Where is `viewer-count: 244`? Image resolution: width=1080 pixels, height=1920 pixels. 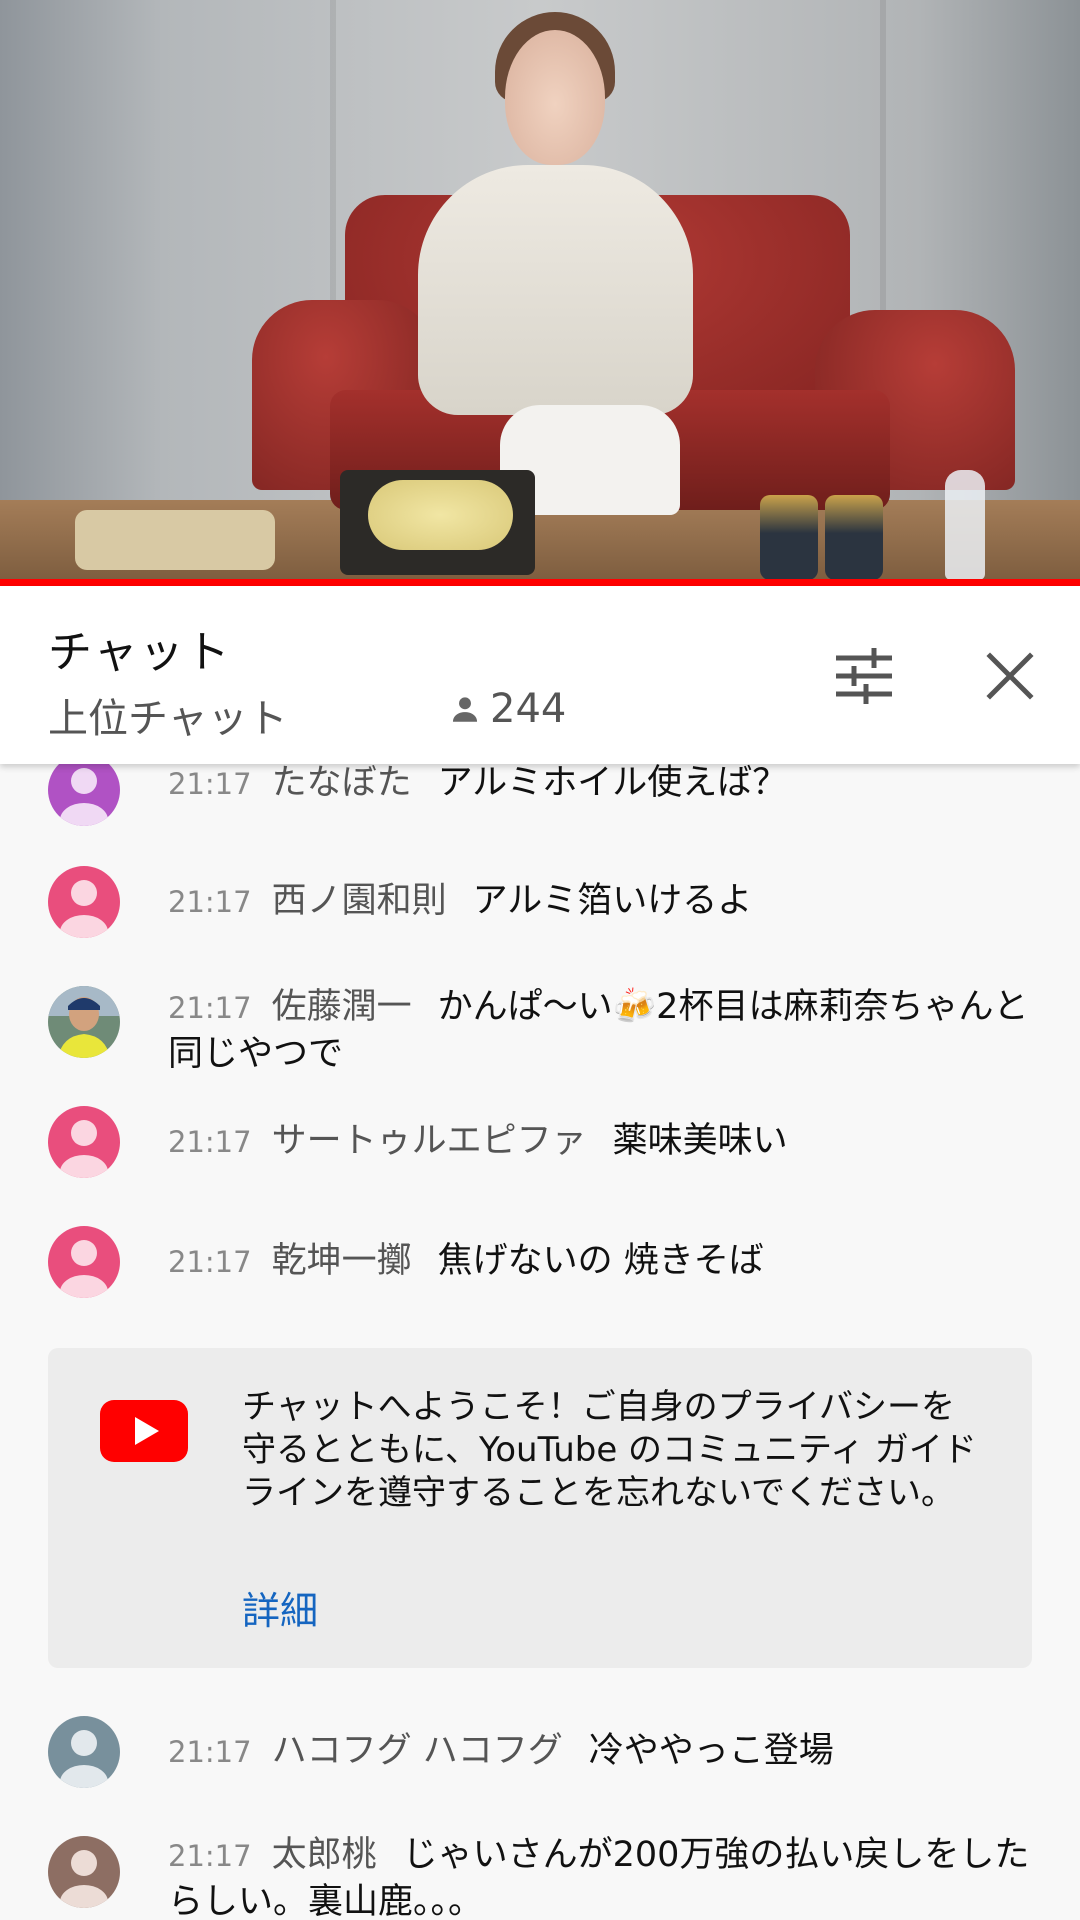
viewer-count: 244 is located at coordinates (507, 709).